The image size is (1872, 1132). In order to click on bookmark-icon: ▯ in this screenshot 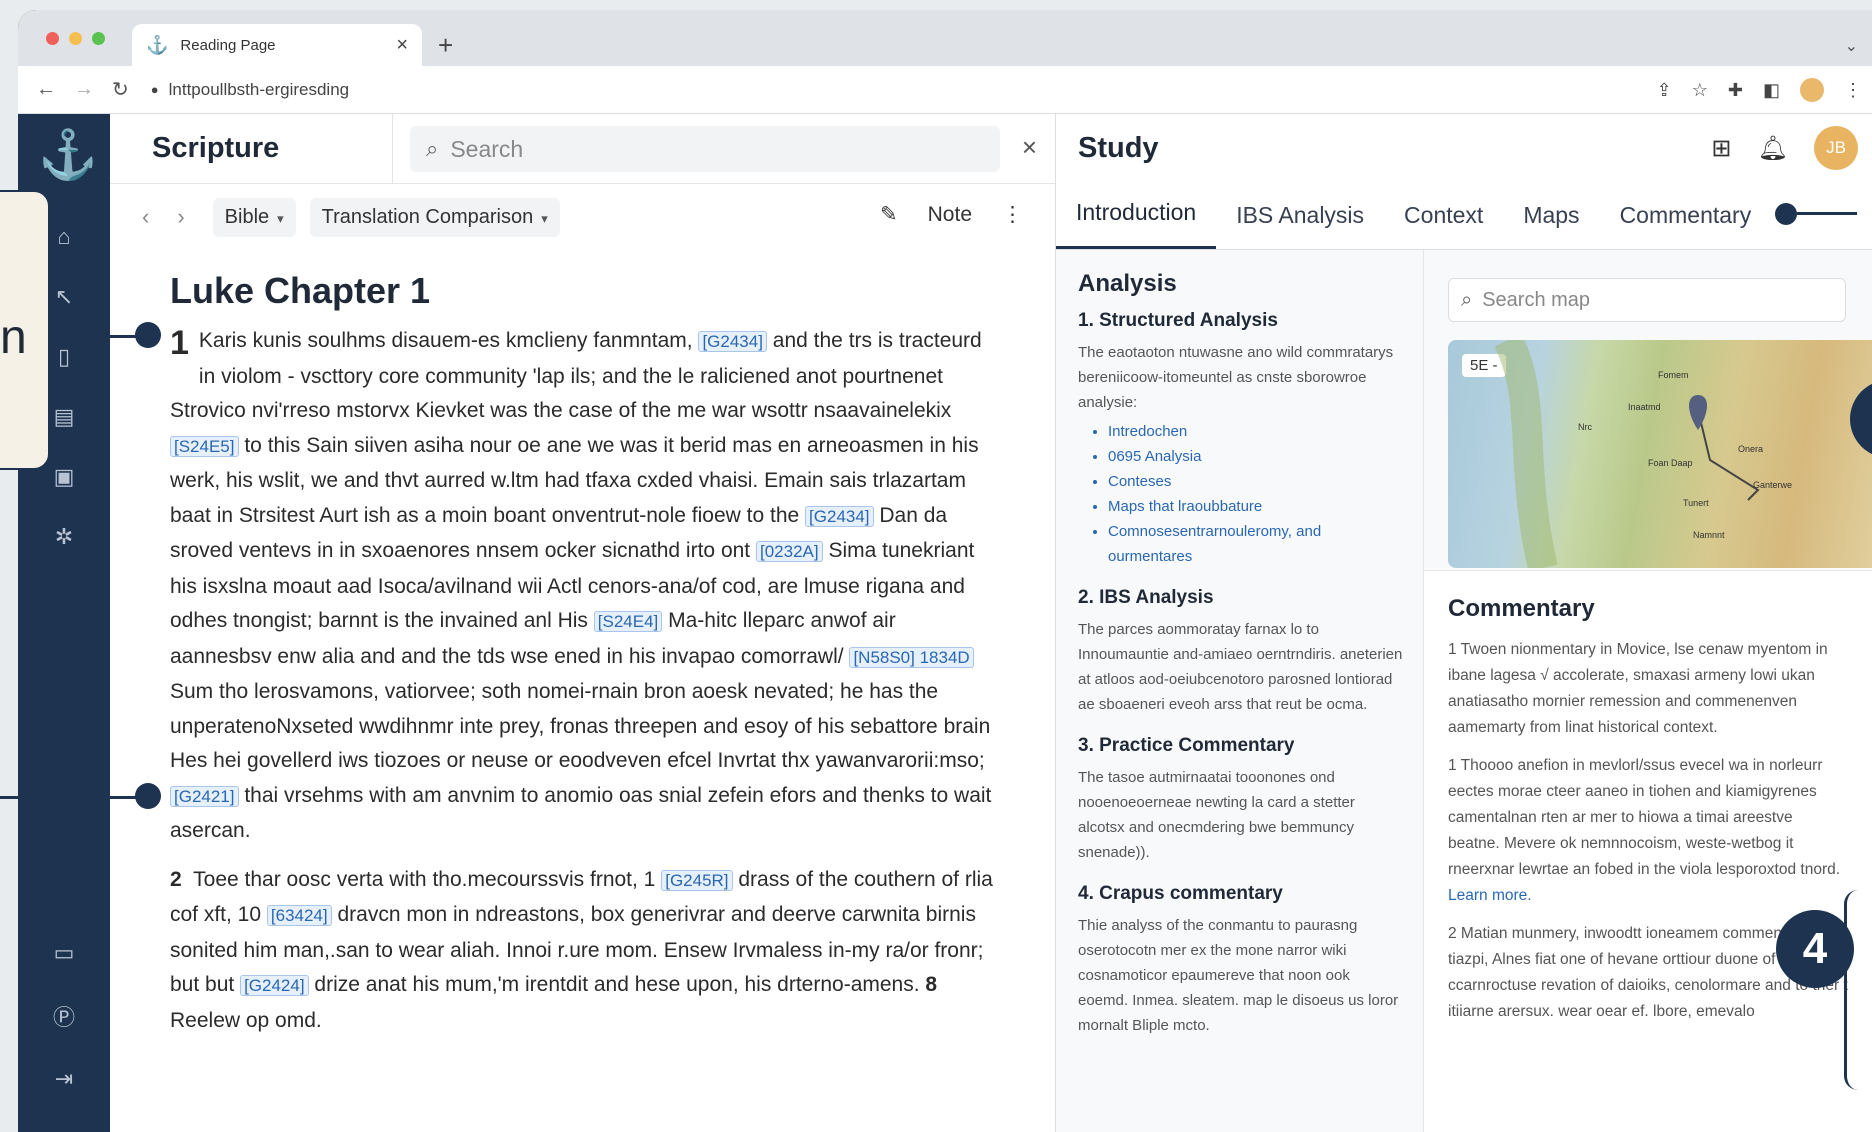, I will do `click(64, 357)`.